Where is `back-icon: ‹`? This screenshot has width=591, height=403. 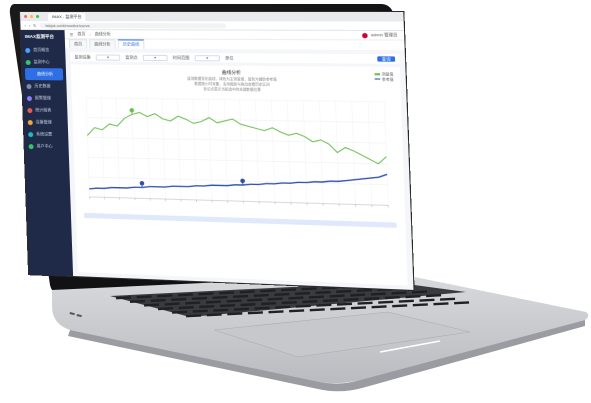 back-icon: ‹ is located at coordinates (25, 25).